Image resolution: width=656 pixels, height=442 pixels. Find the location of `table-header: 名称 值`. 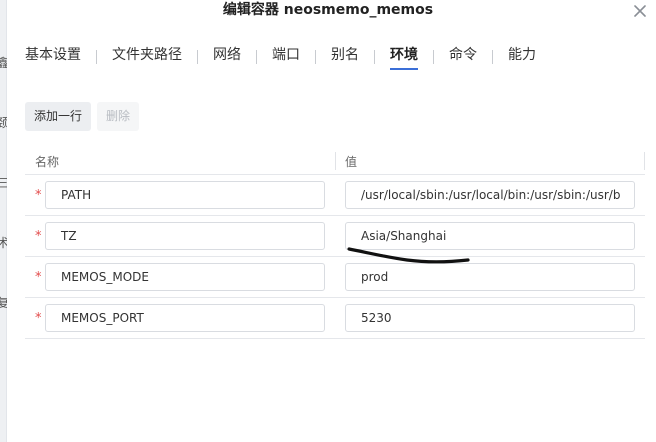

table-header: 名称 值 is located at coordinates (335, 162).